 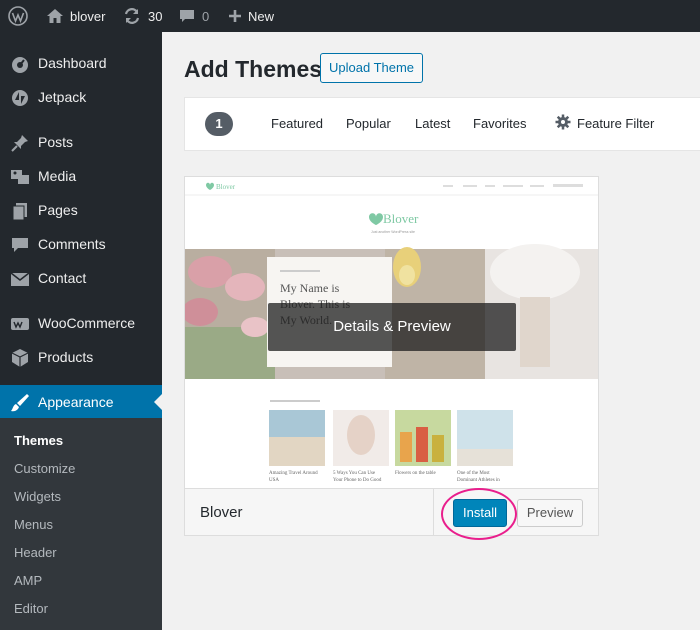 What do you see at coordinates (368, 123) in the screenshot?
I see `tab-popular: Popular` at bounding box center [368, 123].